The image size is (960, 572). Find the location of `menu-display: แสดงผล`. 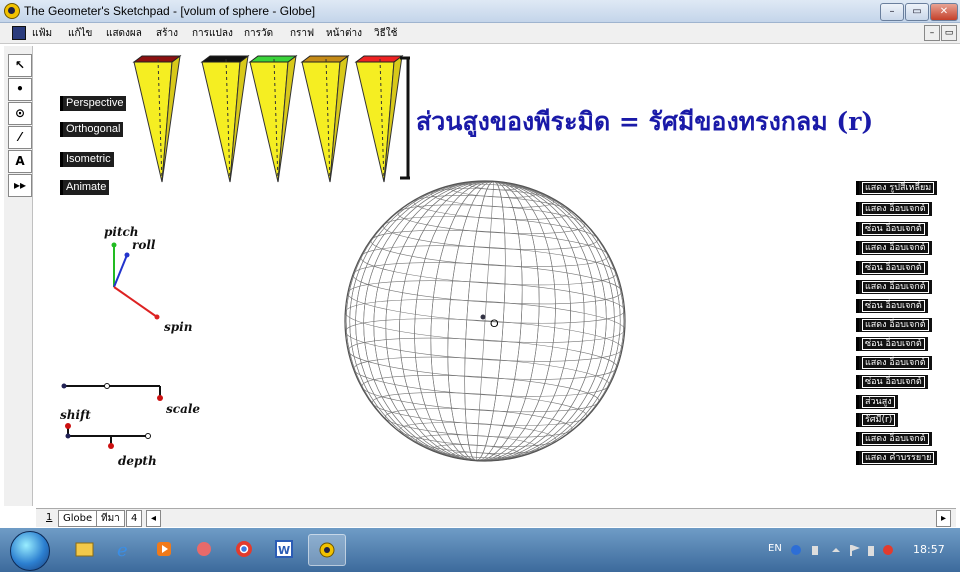

menu-display: แสดงผล is located at coordinates (124, 33).